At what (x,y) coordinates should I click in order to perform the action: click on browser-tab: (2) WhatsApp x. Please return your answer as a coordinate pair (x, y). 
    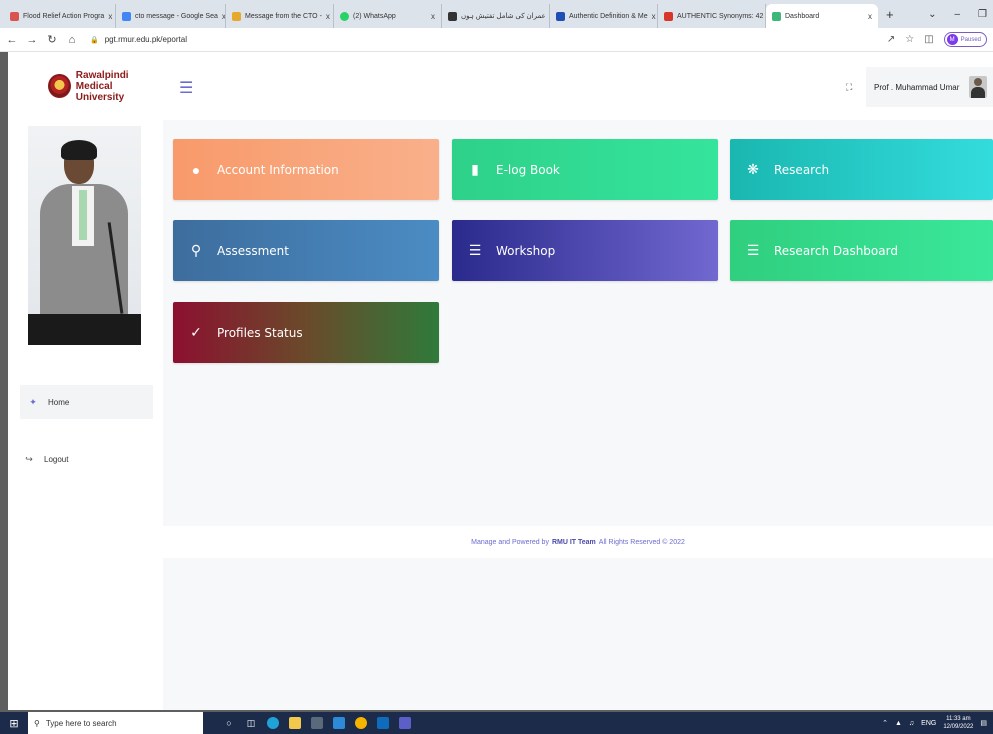
    Looking at the image, I should click on (388, 16).